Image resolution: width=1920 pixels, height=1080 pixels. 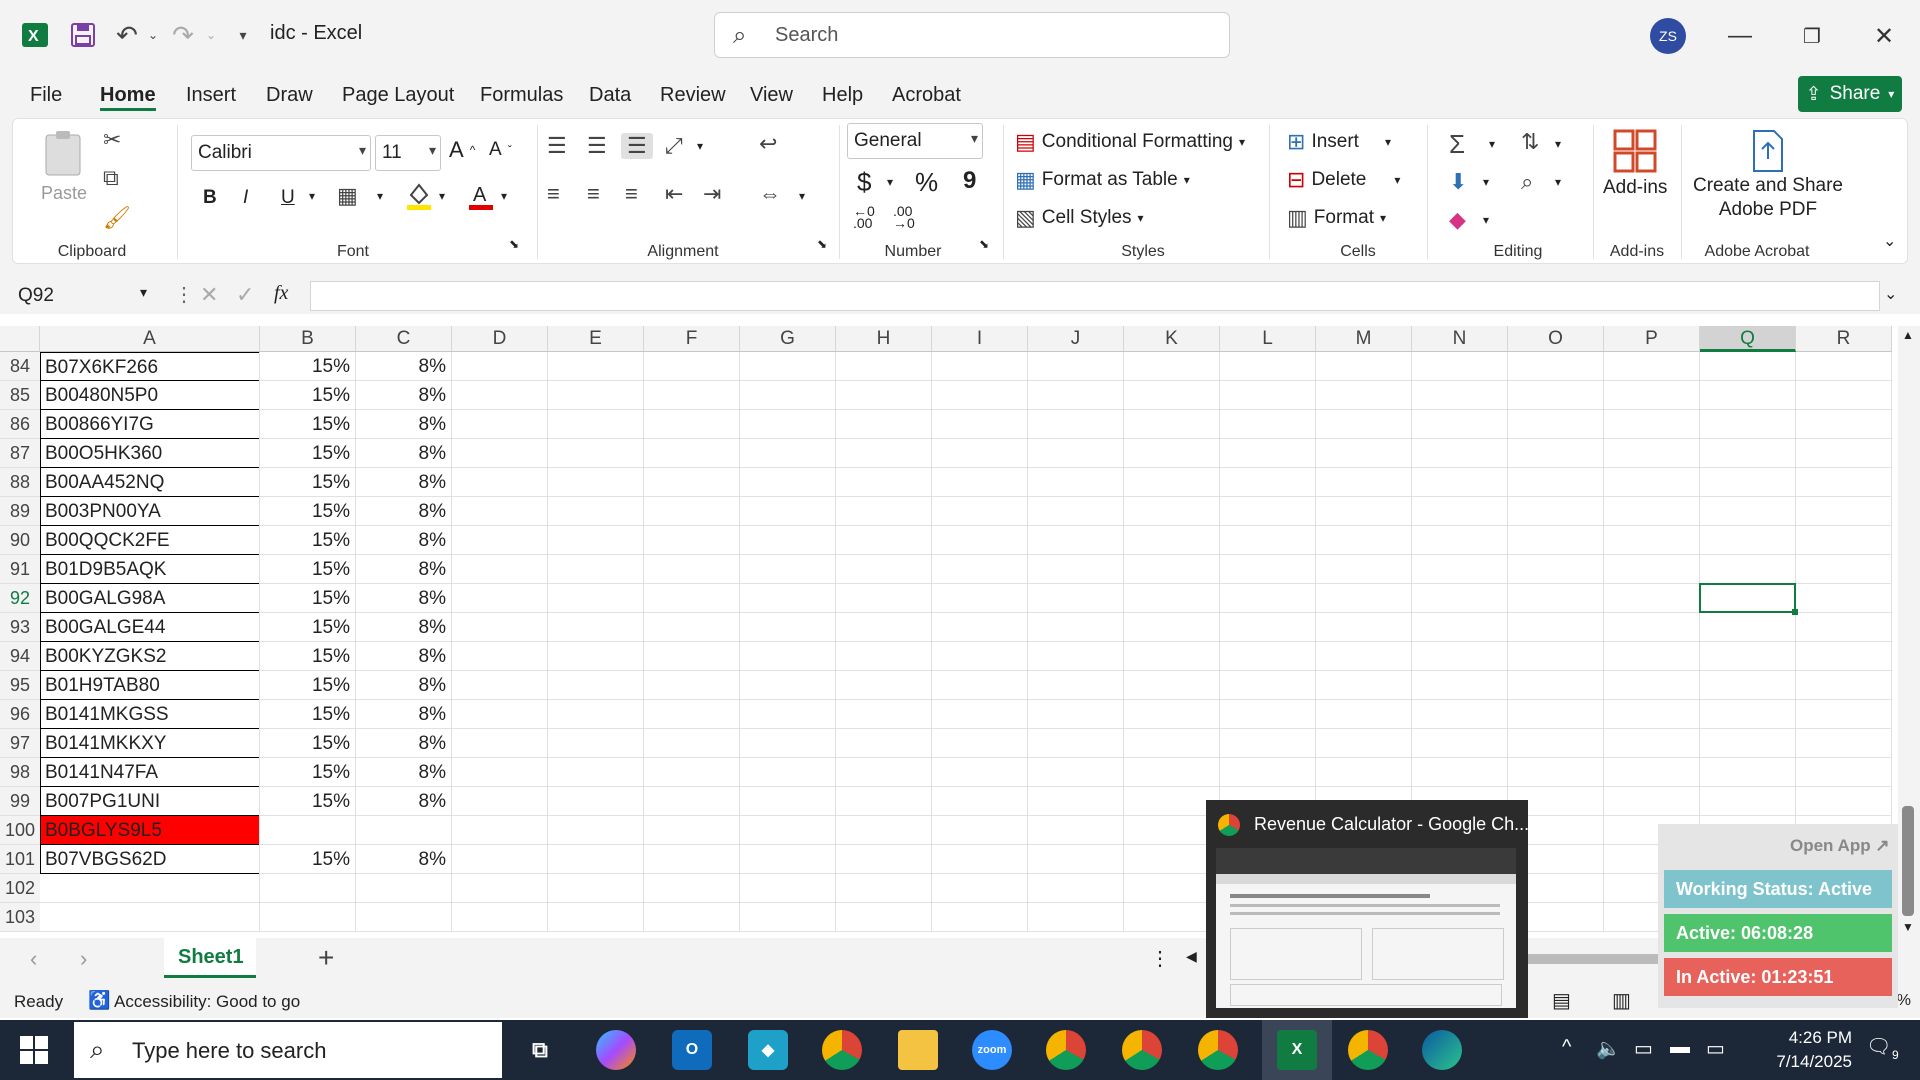 I want to click on cell-a85: B00480N5P0, so click(x=150, y=395).